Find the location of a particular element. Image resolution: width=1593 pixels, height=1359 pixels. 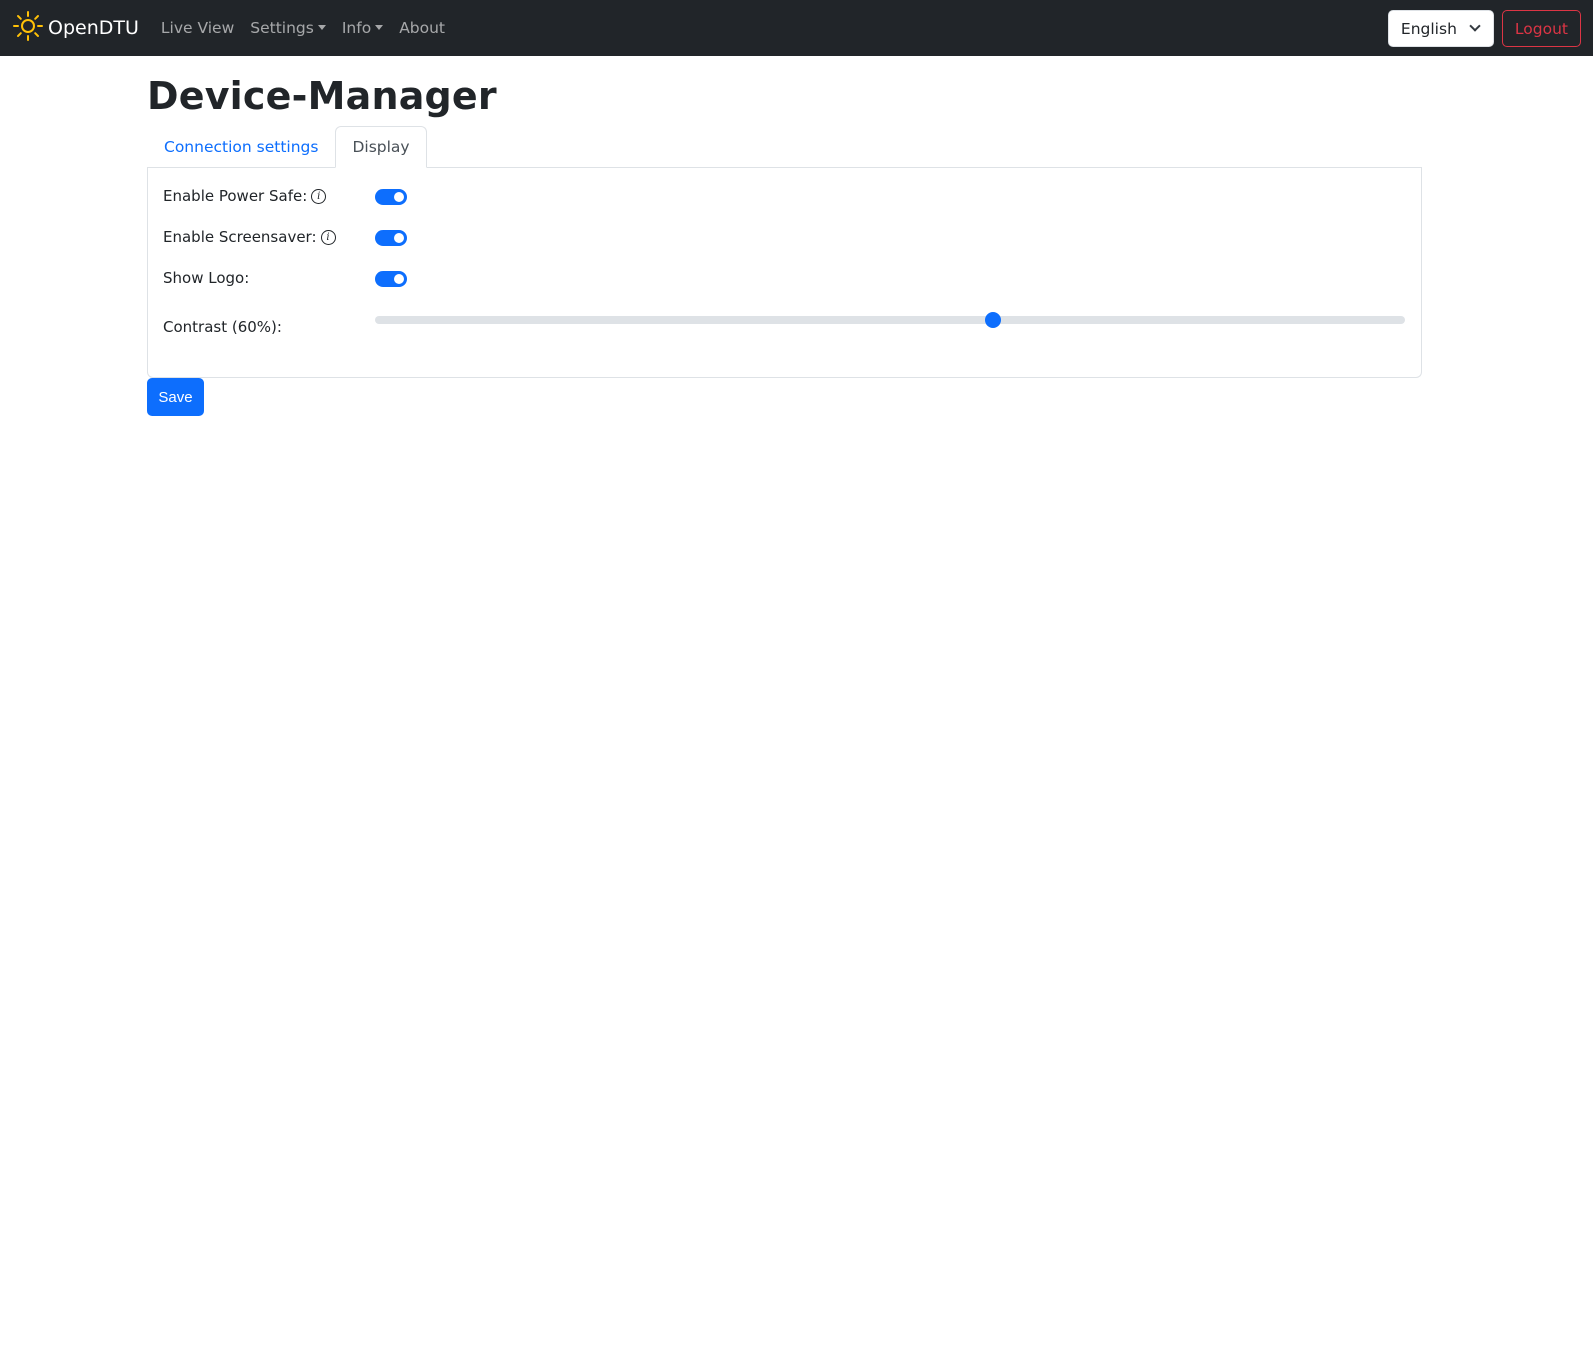

contrast-slider-thumb is located at coordinates (993, 320).